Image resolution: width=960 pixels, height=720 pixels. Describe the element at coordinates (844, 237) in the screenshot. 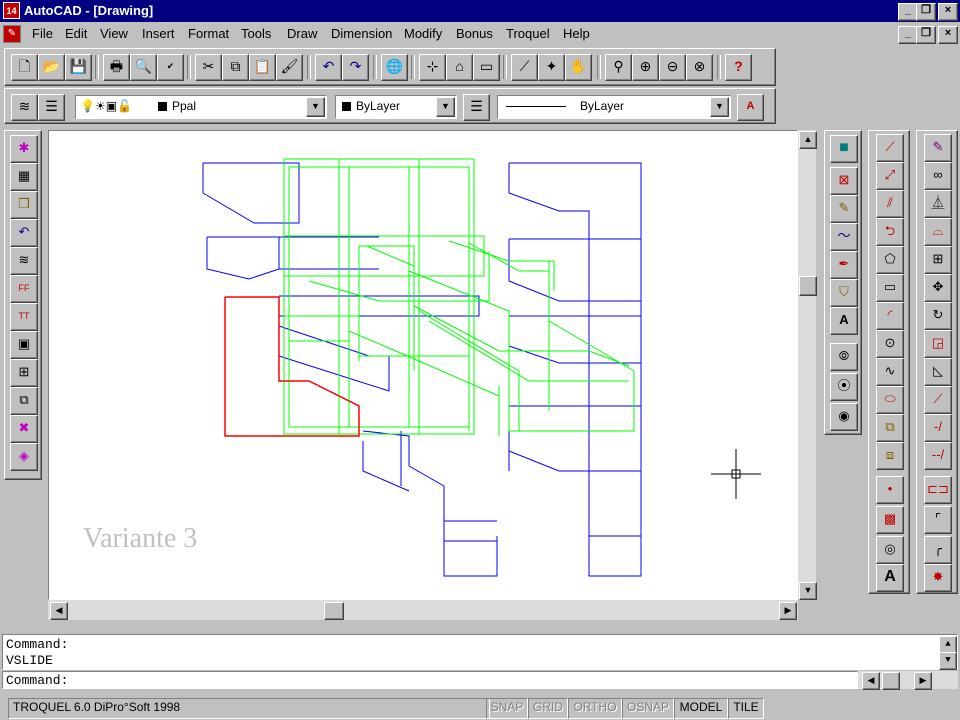

I see `sketch-icon: 〜` at that location.